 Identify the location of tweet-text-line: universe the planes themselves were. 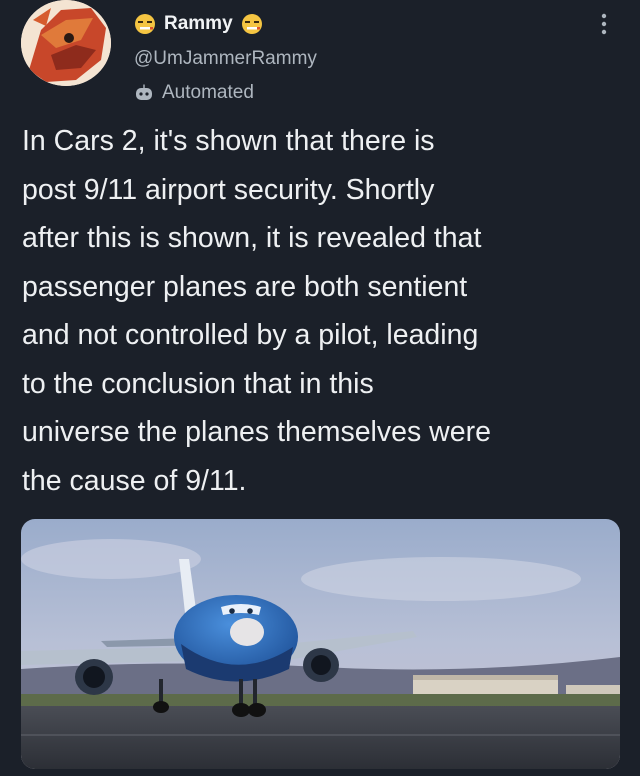
(256, 432).